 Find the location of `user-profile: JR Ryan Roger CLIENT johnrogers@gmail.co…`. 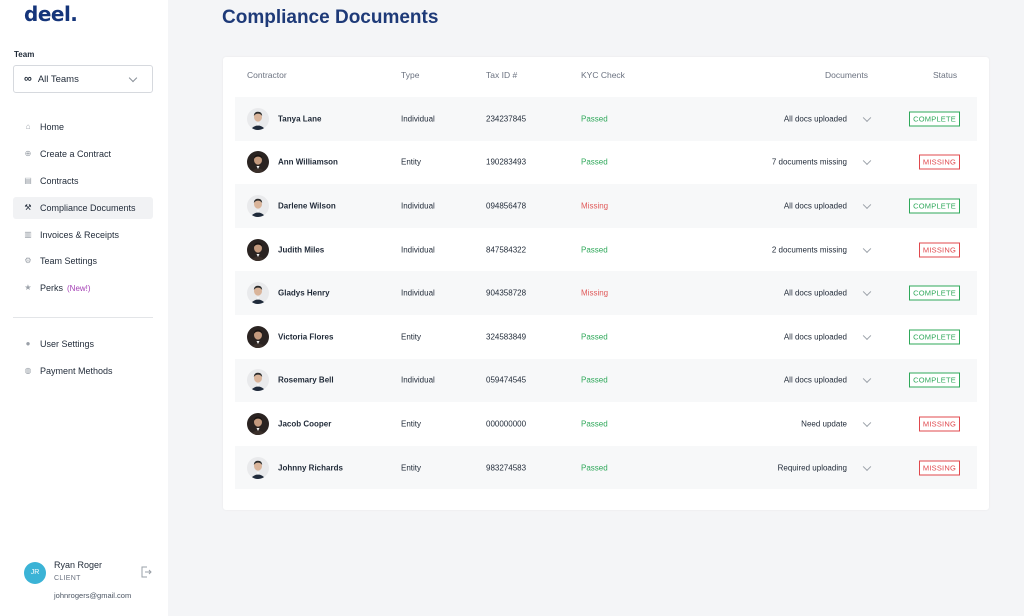

user-profile: JR Ryan Roger CLIENT johnrogers@gmail.co… is located at coordinates (92, 585).